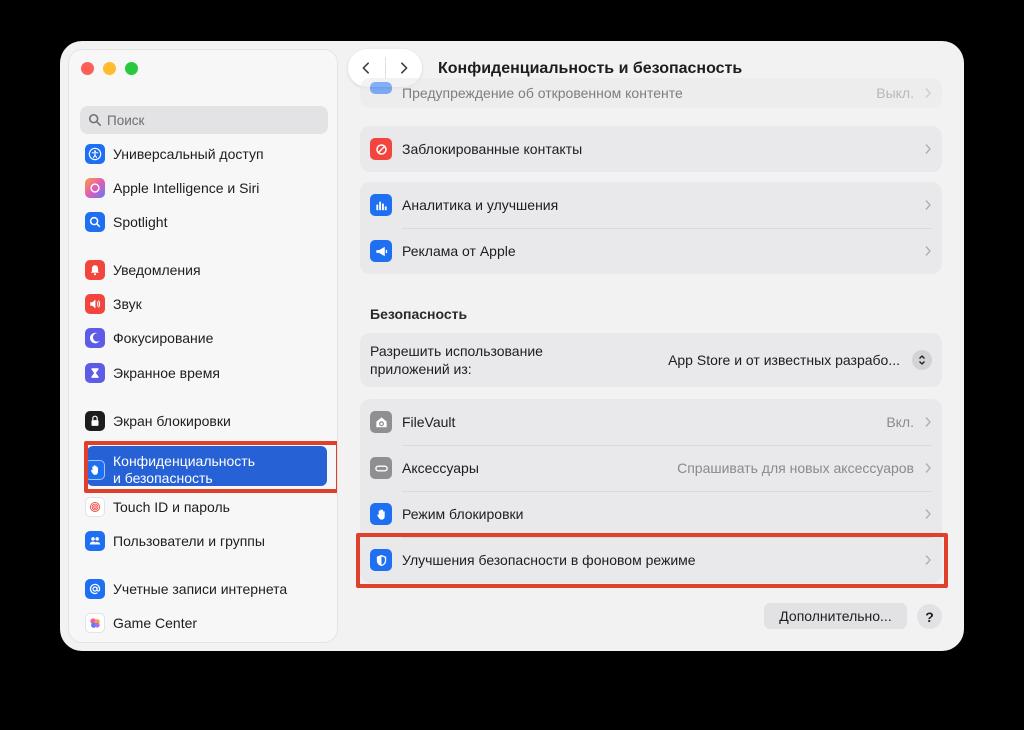  Describe the element at coordinates (929, 616) in the screenshot. I see `help-button: ?` at that location.